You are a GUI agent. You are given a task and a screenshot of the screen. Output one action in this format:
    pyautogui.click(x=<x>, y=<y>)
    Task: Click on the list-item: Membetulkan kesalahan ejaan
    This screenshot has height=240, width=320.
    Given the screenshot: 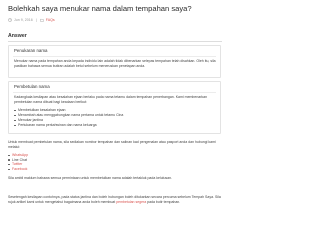 What is the action you would take?
    pyautogui.click(x=39, y=110)
    